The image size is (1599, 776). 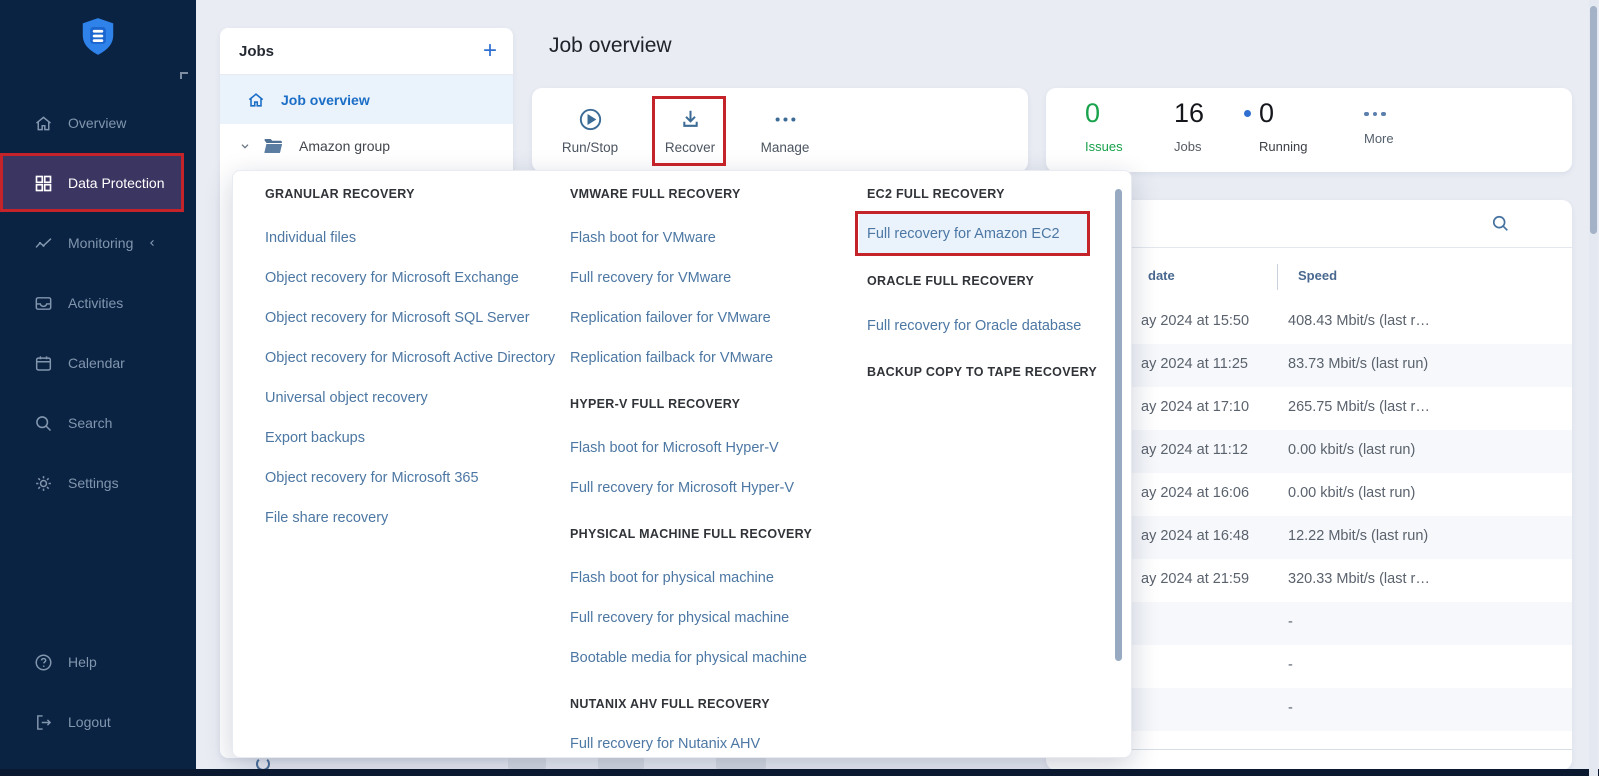 I want to click on more-label: More, so click(x=1379, y=138).